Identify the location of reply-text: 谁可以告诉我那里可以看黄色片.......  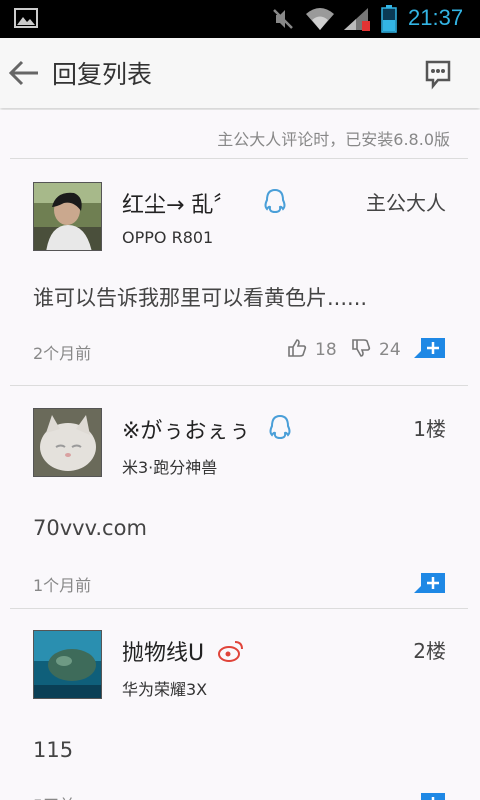
(200, 298).